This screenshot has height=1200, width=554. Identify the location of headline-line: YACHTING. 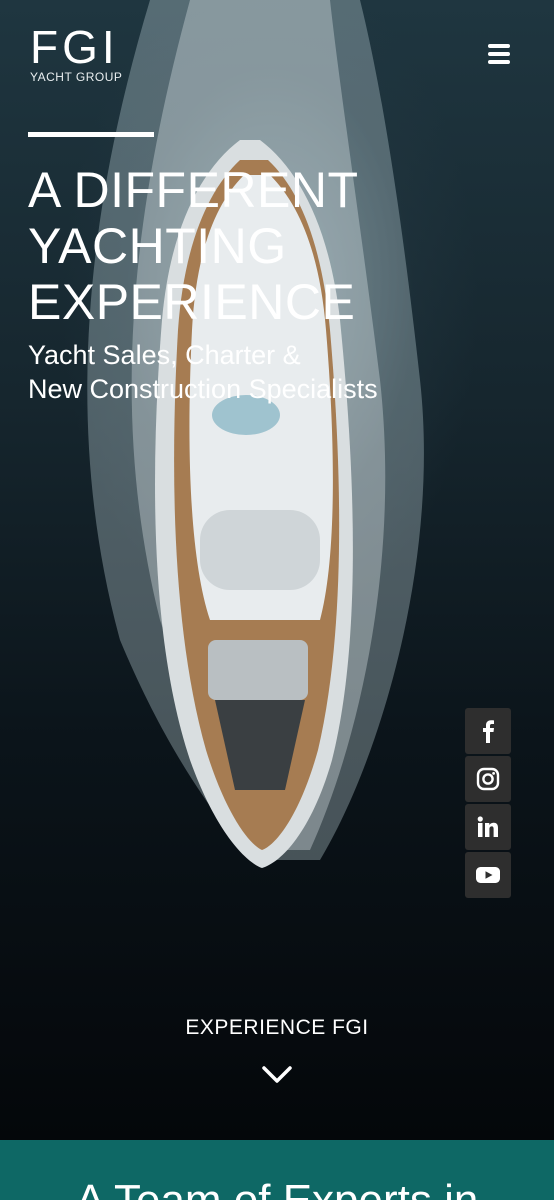
(157, 246).